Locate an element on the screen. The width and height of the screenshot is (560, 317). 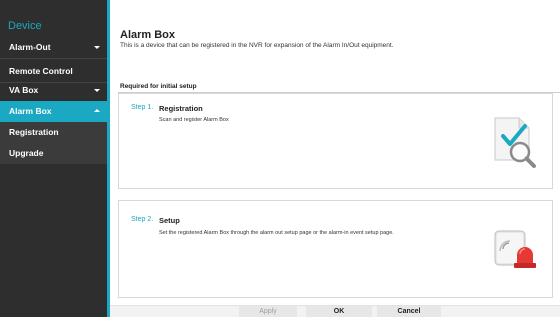
sidebar-item-va-box: VA Box is located at coordinates (53, 90).